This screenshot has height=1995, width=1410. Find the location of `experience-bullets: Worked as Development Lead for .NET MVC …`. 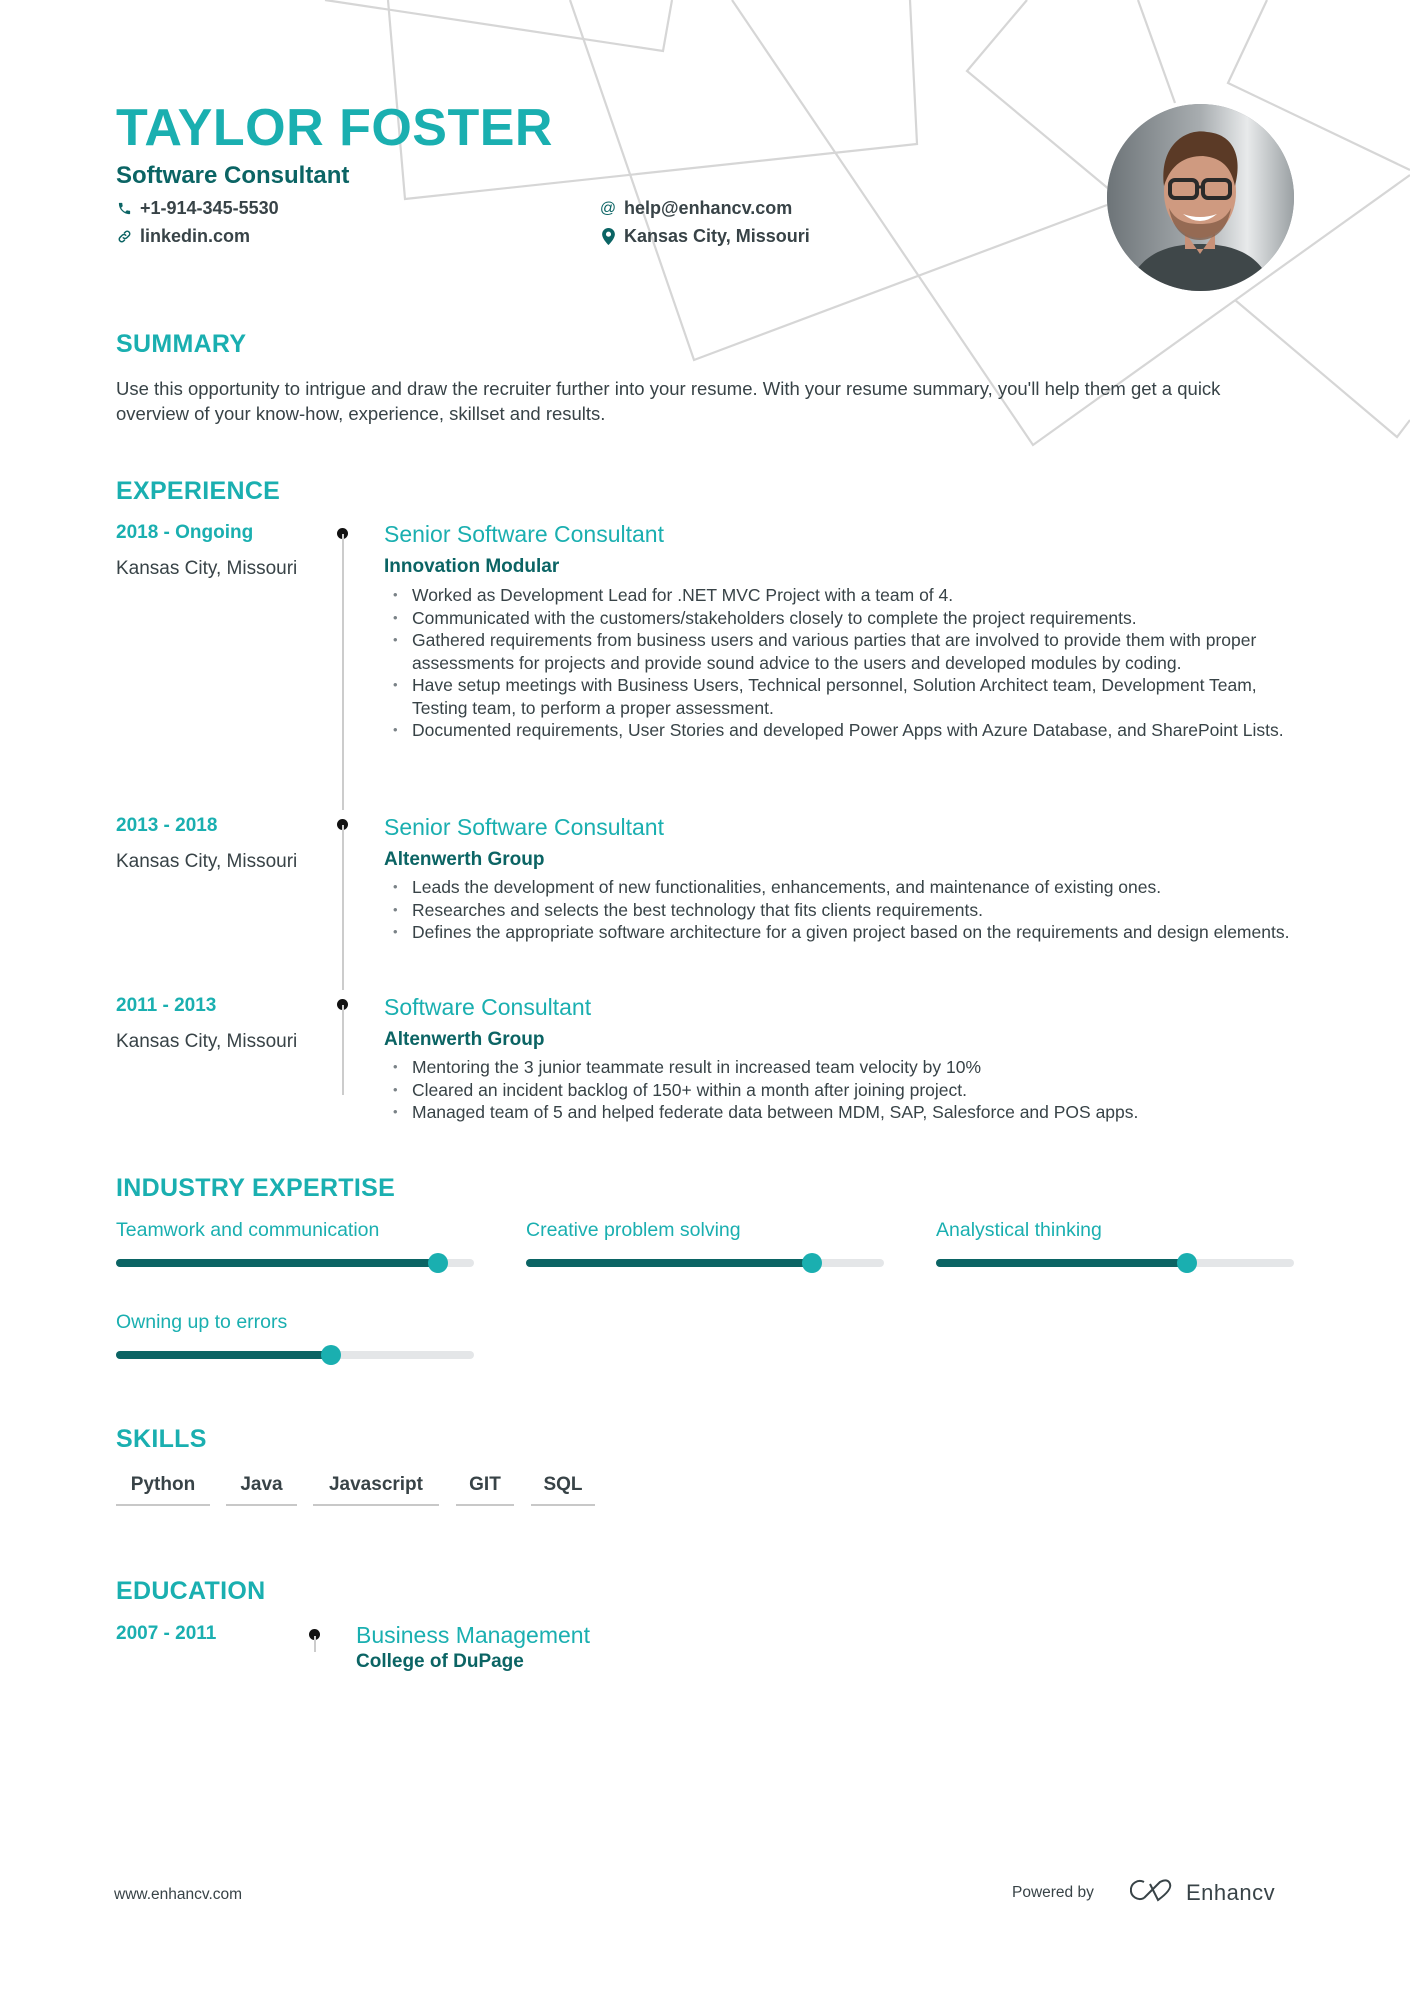

experience-bullets: Worked as Development Lead for .NET MVC … is located at coordinates (844, 663).